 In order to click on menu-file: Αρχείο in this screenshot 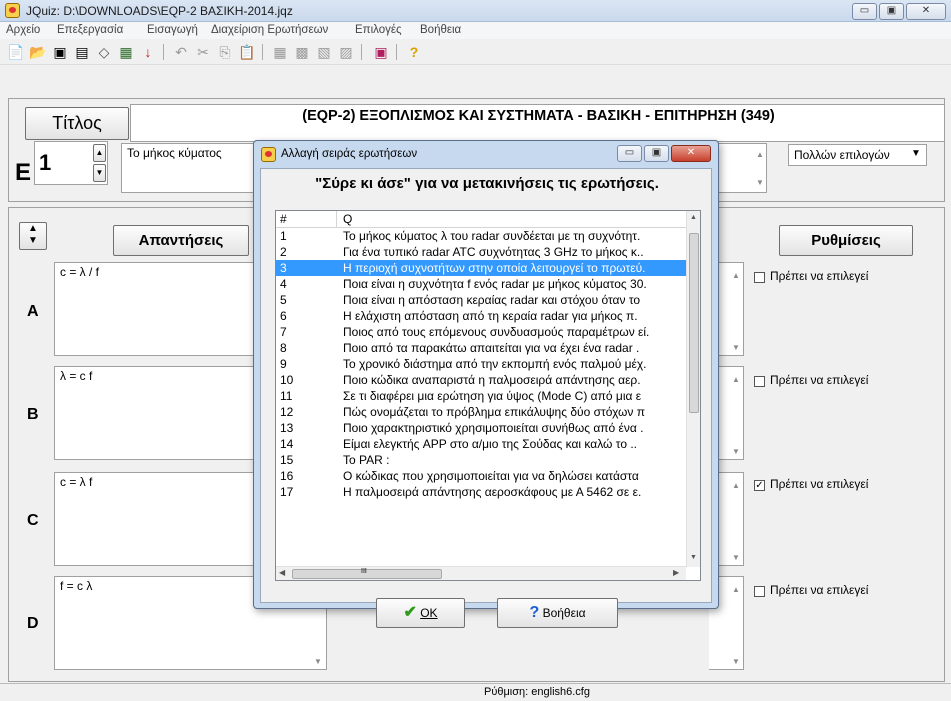, I will do `click(23, 30)`.